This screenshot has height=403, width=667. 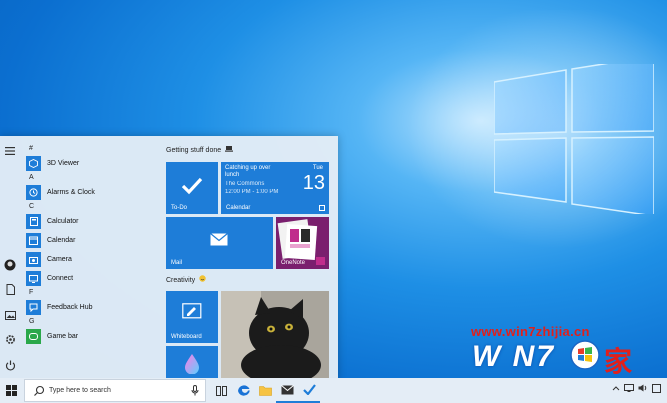 I want to click on app-label: Feedback Hub, so click(x=70, y=307).